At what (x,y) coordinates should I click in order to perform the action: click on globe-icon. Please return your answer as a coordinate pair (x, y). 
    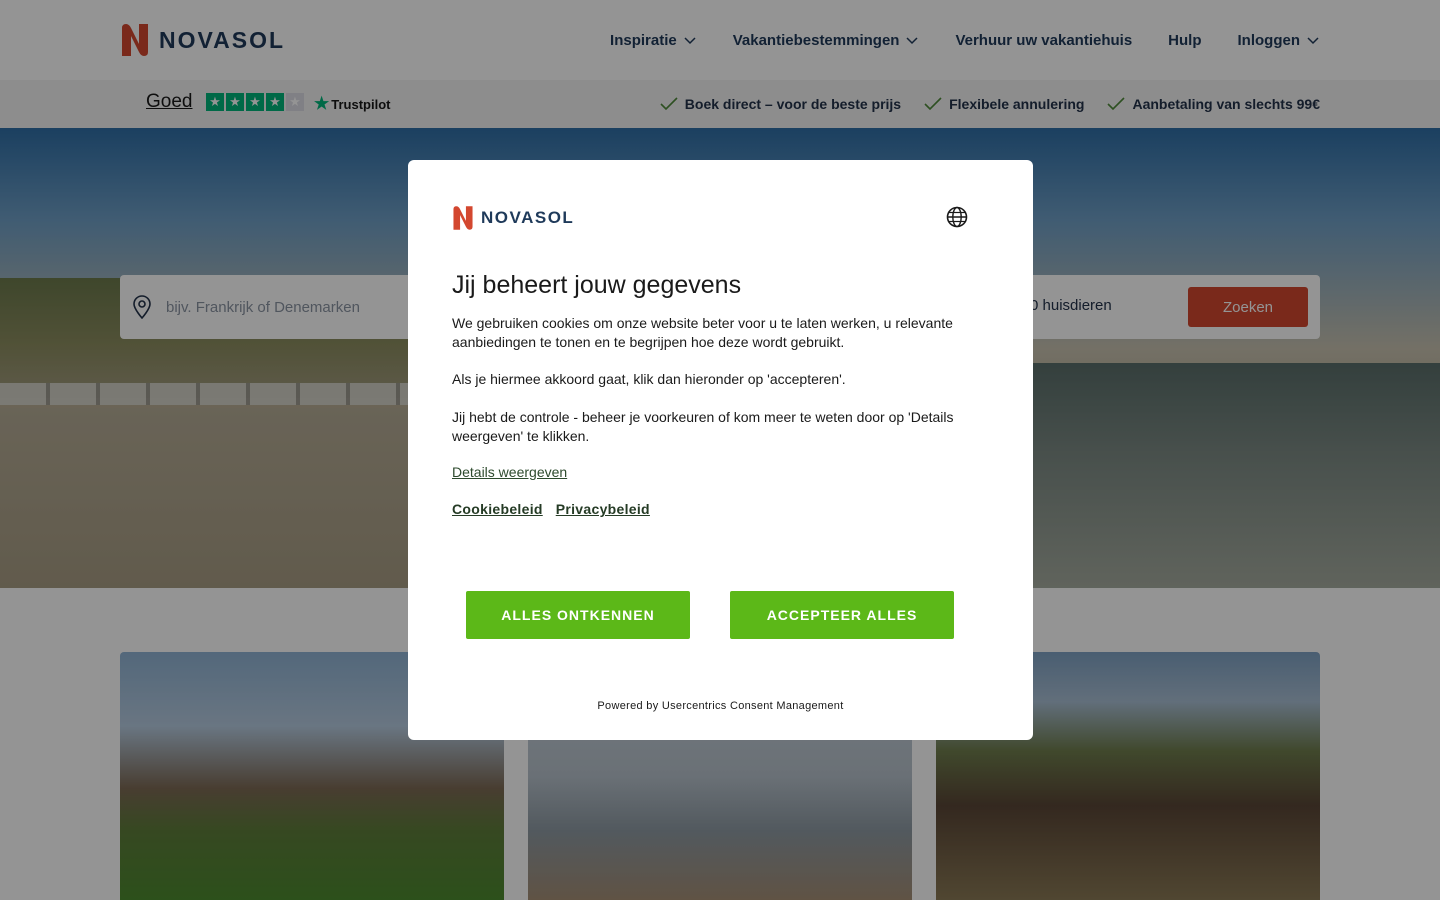
    Looking at the image, I should click on (957, 217).